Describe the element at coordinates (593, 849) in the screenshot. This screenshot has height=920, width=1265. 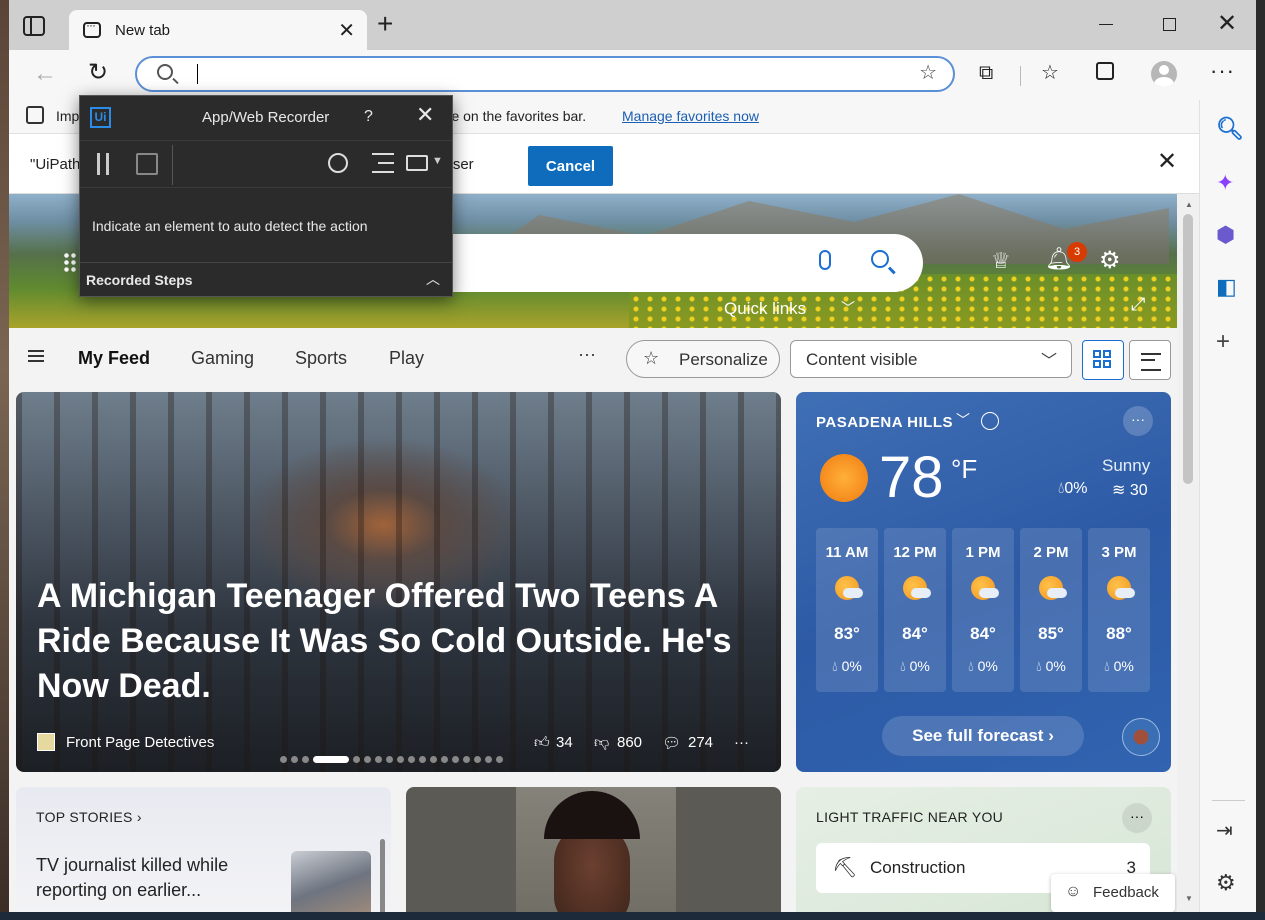
I see `news-photo-card` at that location.